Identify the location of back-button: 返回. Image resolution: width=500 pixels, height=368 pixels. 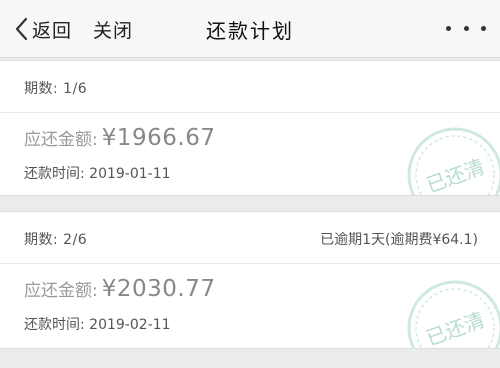
(43, 29).